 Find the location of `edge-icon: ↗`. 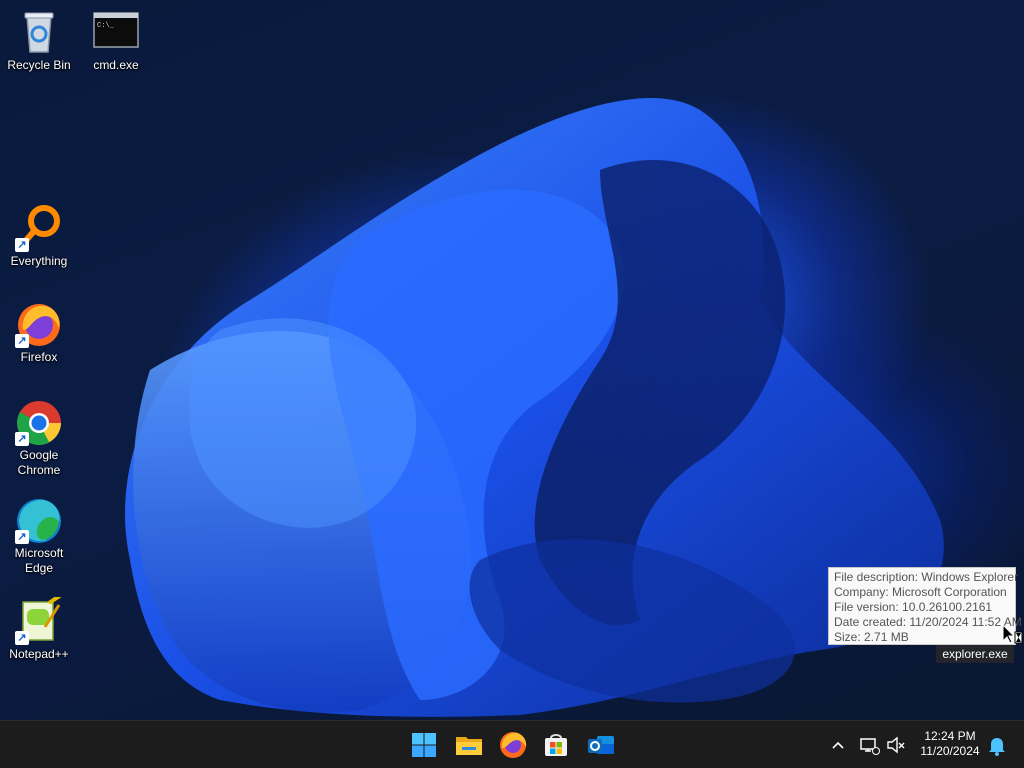

edge-icon: ↗ is located at coordinates (39, 520).